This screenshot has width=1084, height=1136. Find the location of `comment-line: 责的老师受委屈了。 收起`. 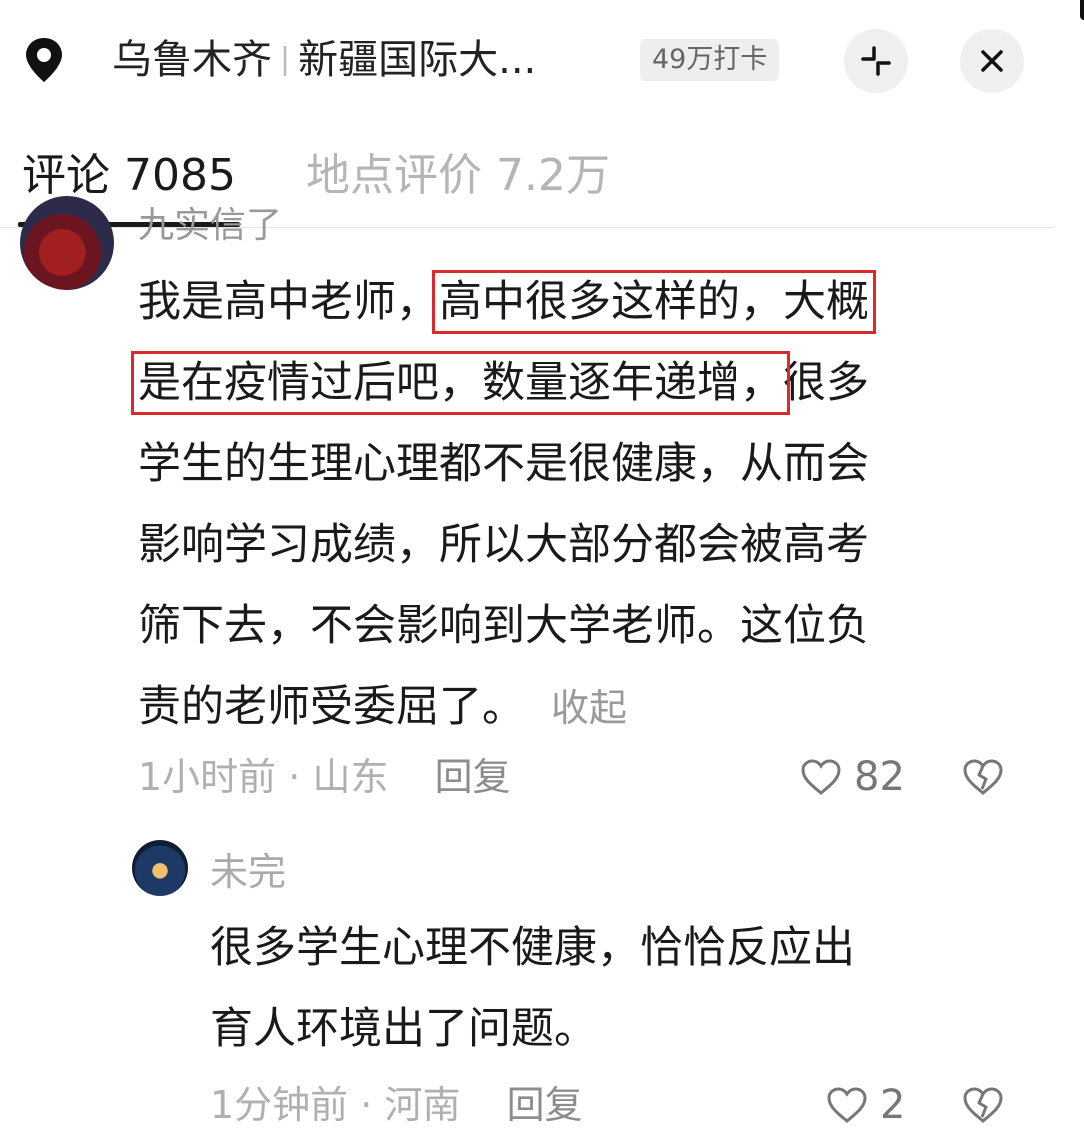

comment-line: 责的老师受委屈了。 收起 is located at coordinates (573, 707).